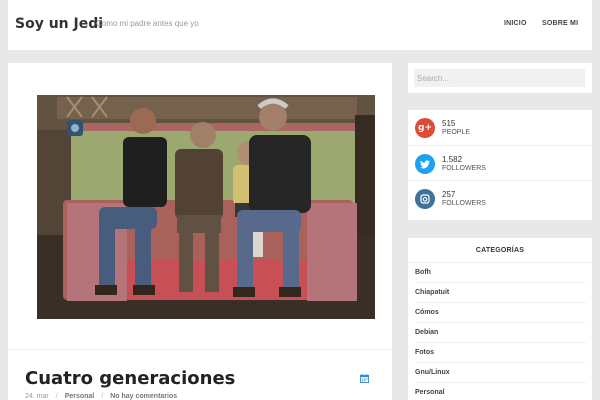 The image size is (600, 400). I want to click on search-widget, so click(500, 78).